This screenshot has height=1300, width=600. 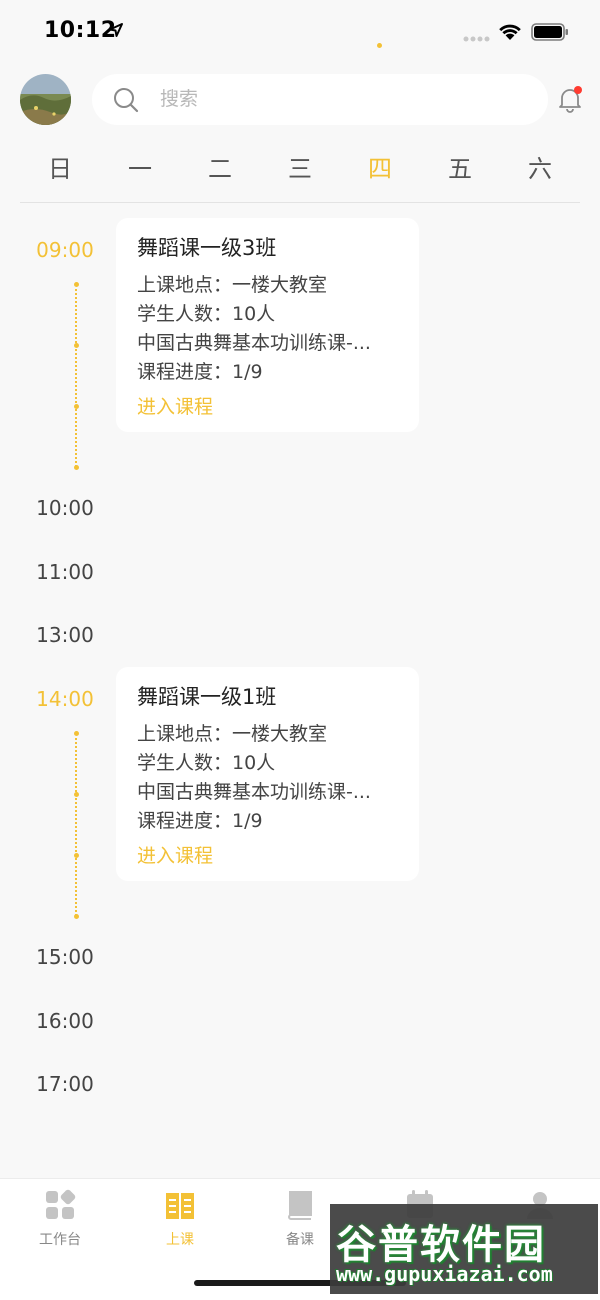 I want to click on day-friday: 五, so click(x=460, y=166).